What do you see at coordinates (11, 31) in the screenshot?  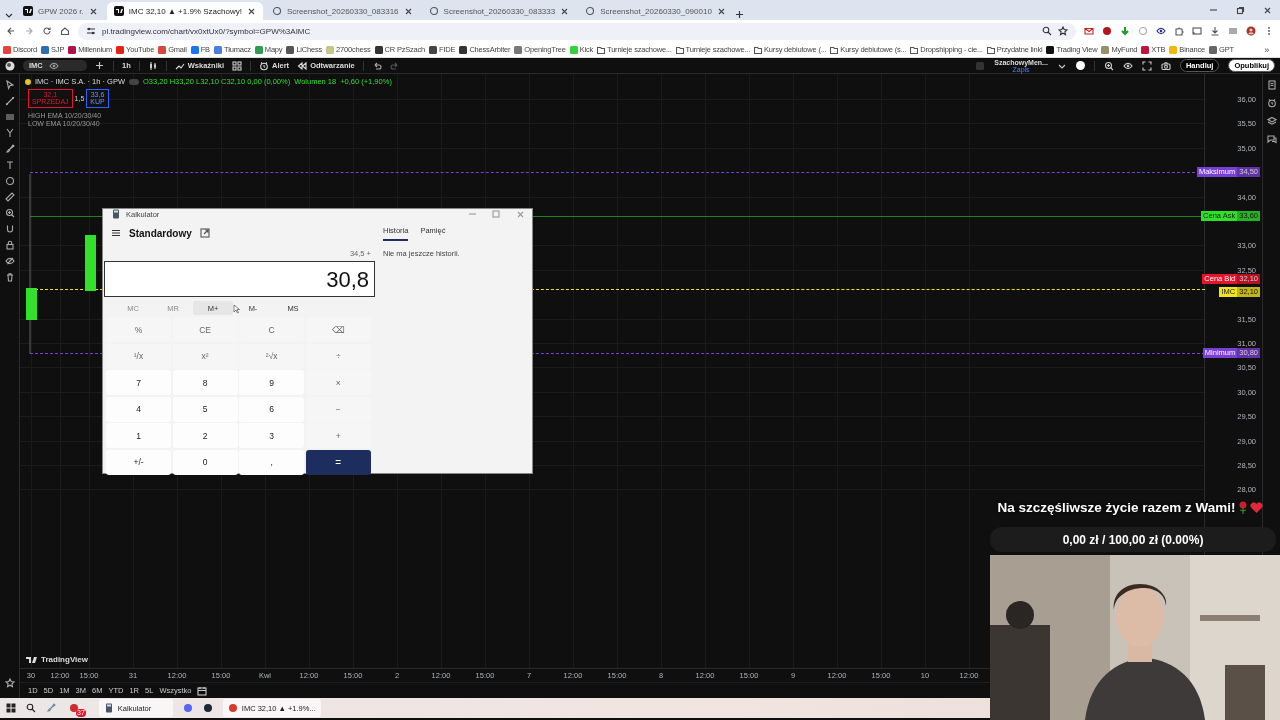 I see `back-icon` at bounding box center [11, 31].